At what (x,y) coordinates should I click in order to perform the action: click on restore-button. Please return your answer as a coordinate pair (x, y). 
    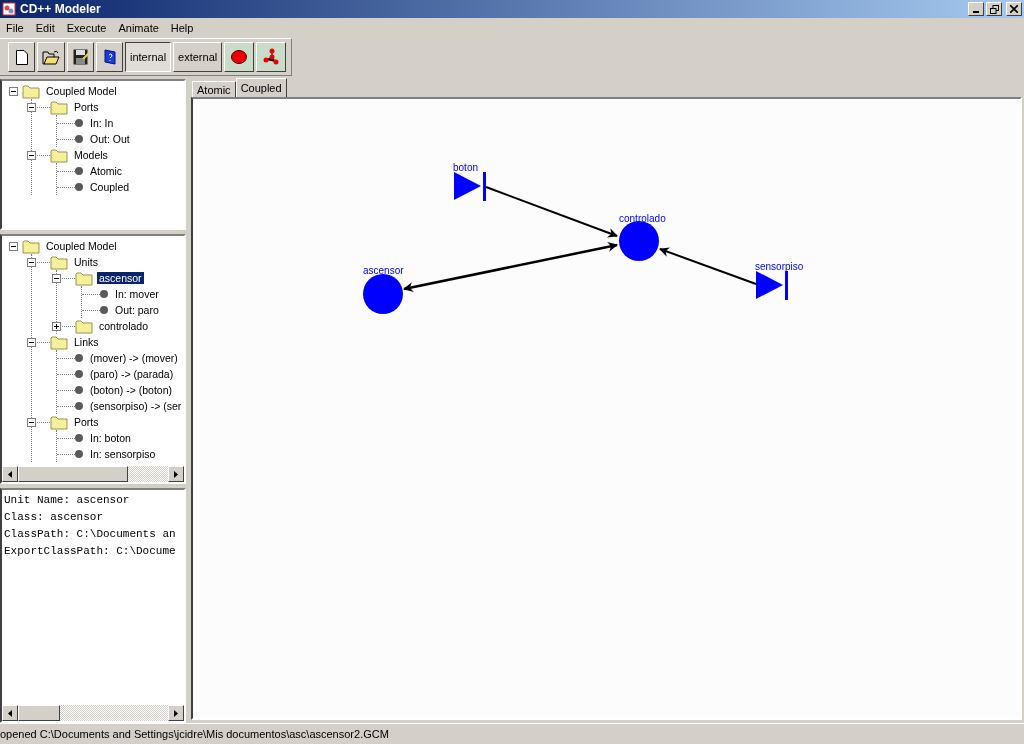
    Looking at the image, I should click on (994, 9).